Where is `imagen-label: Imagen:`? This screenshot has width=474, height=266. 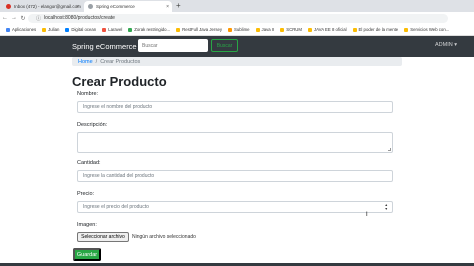
imagen-label: Imagen: is located at coordinates (87, 225).